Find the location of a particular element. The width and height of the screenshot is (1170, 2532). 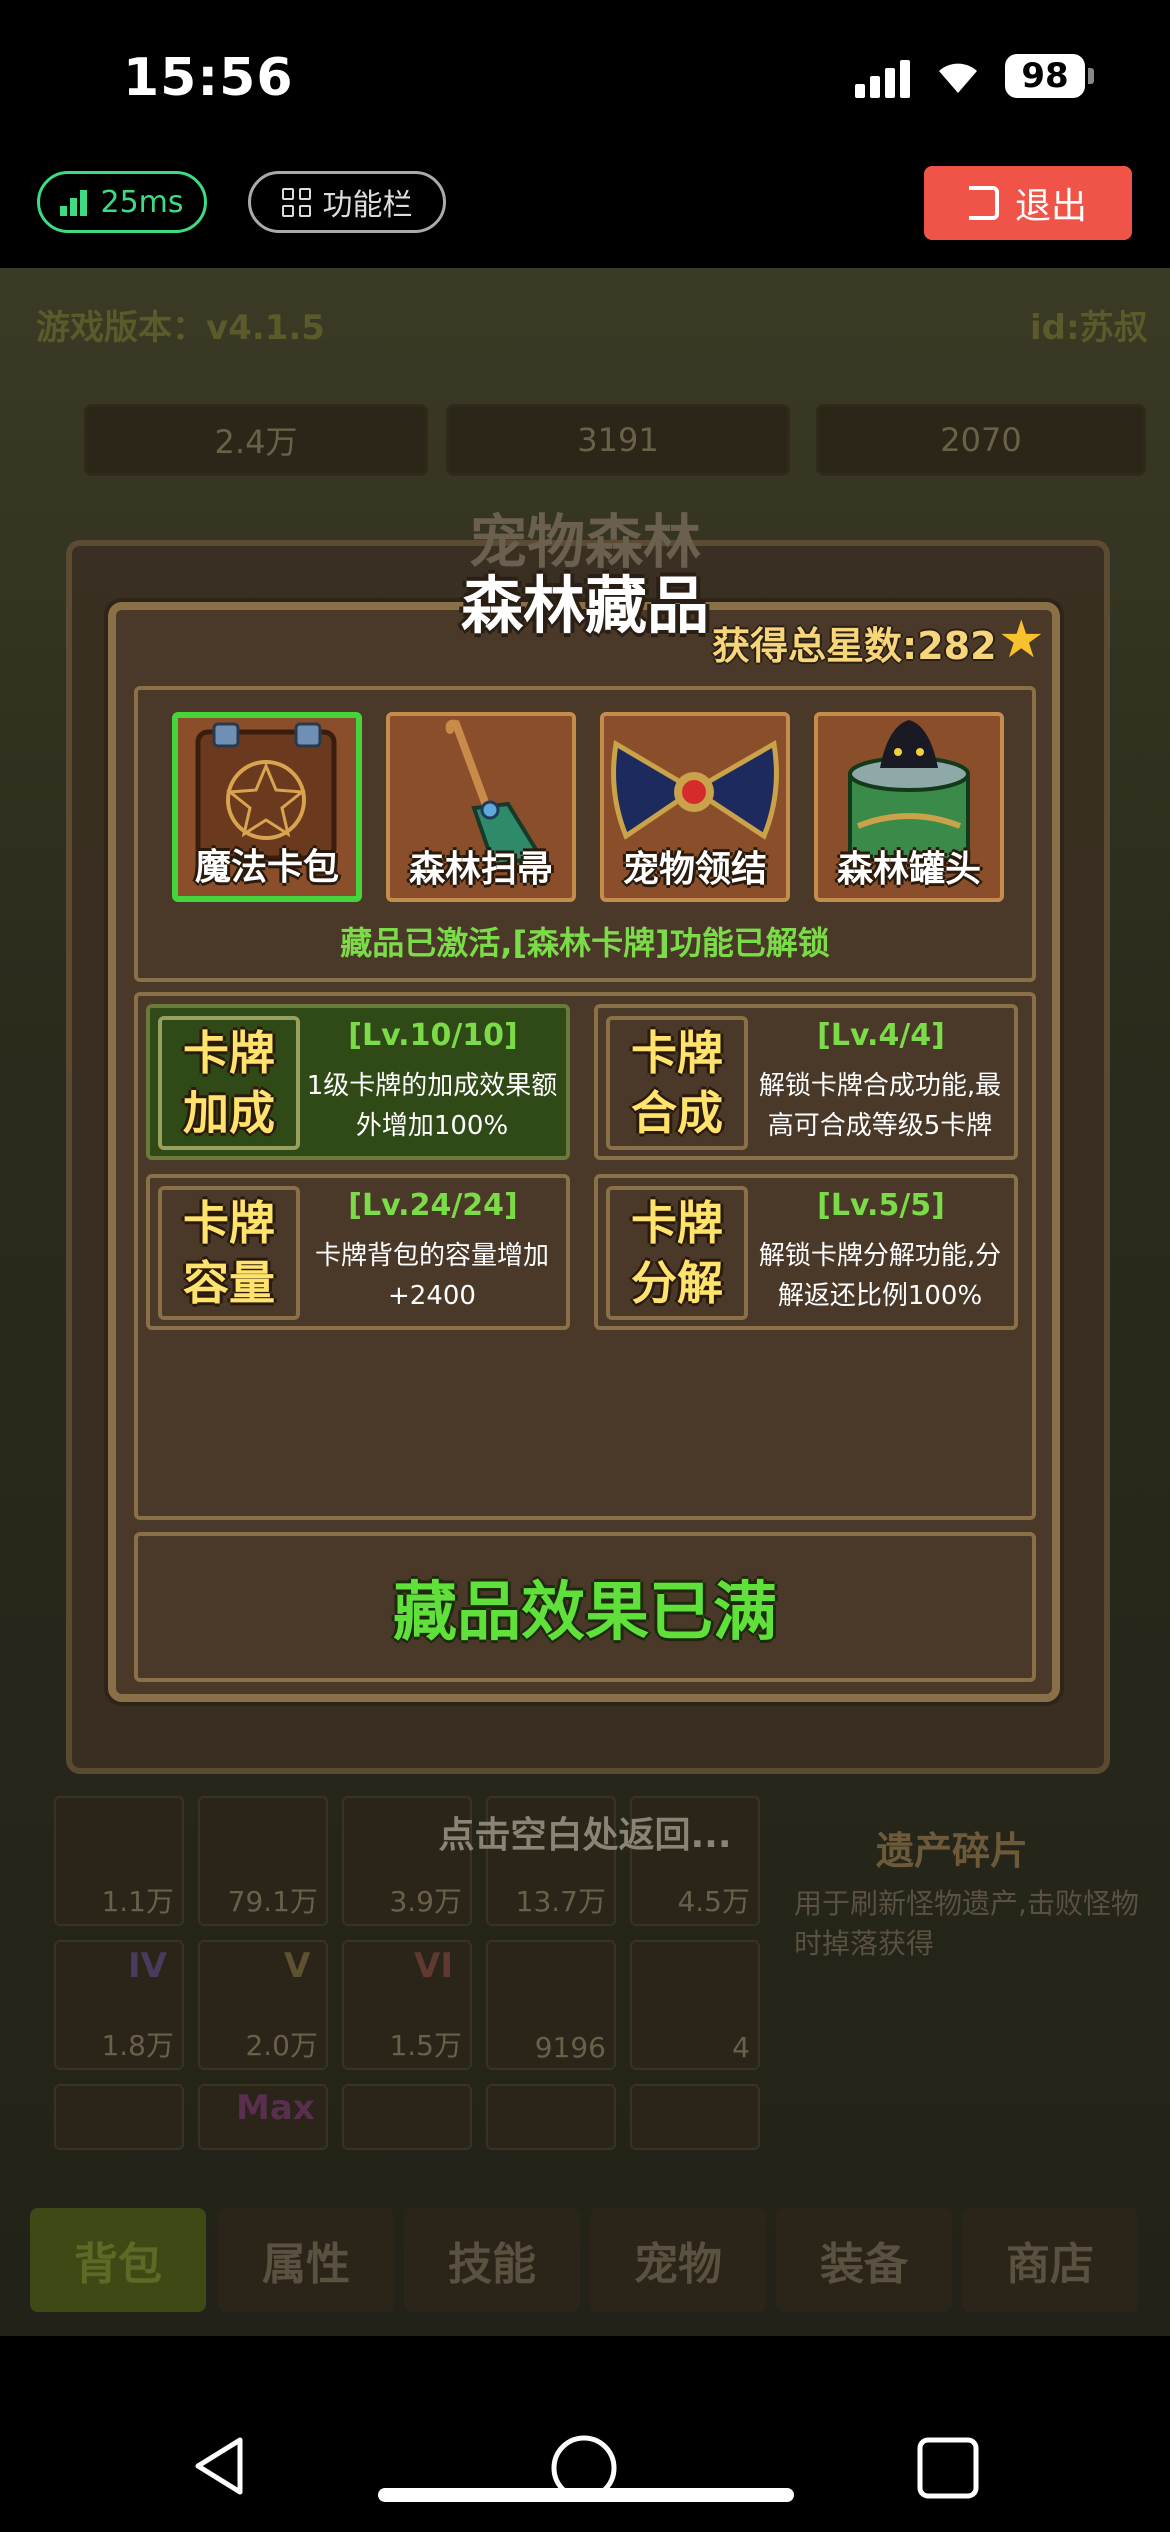

item-label: 森林罐头 is located at coordinates (908, 869).